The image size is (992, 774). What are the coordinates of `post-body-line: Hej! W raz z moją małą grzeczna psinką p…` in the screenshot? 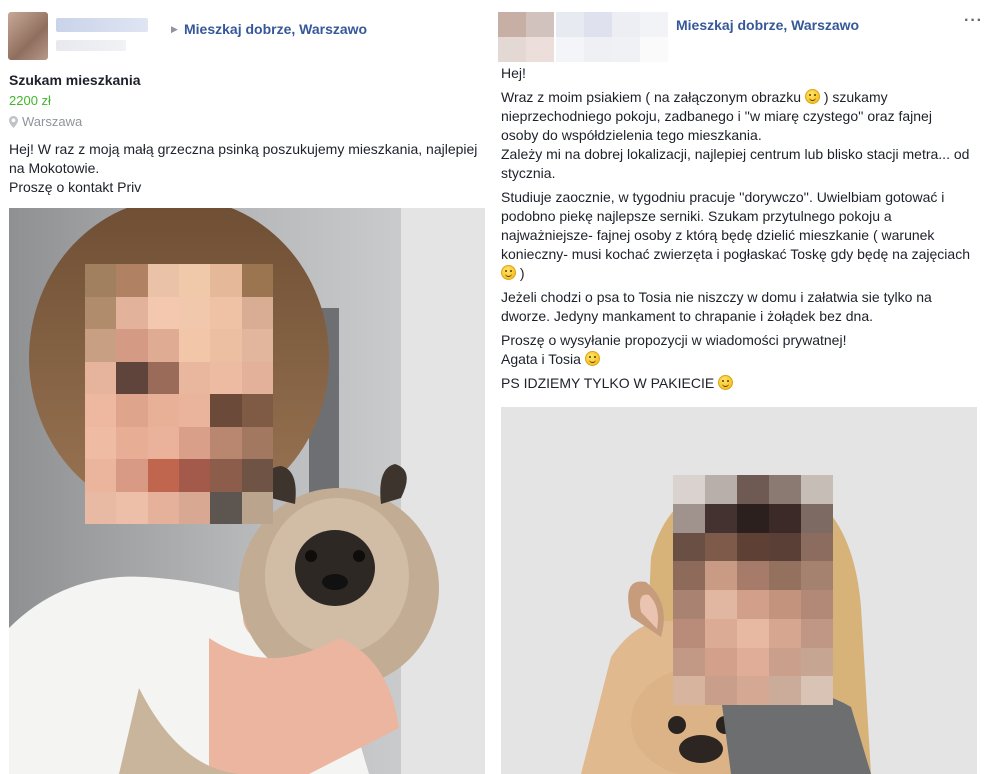 It's located at (243, 158).